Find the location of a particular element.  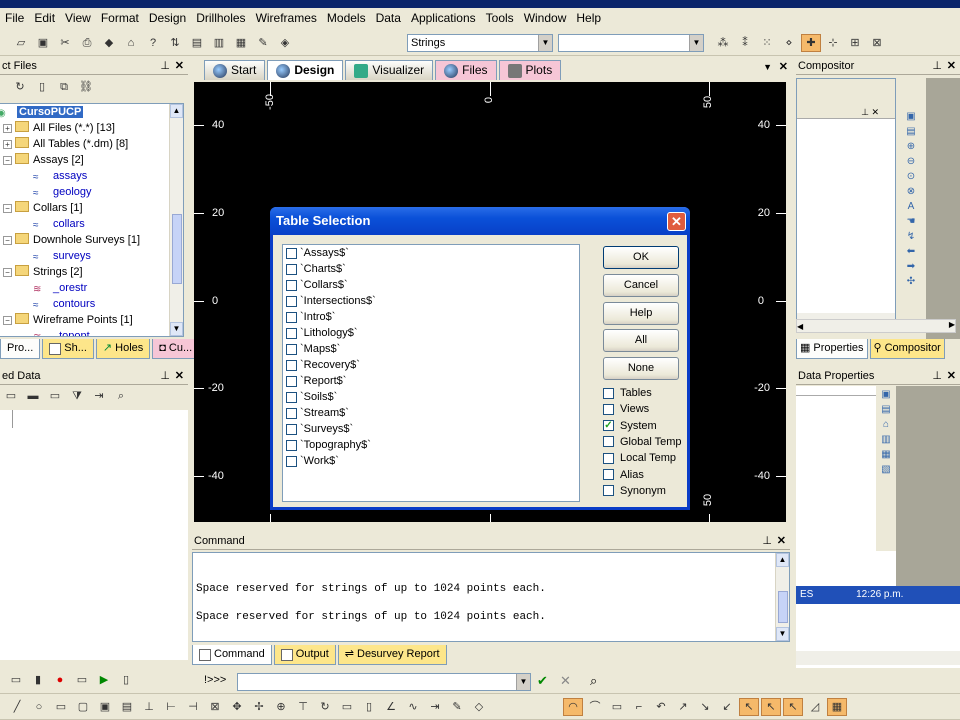

chevron-down-icon: ▼ is located at coordinates (545, 43).